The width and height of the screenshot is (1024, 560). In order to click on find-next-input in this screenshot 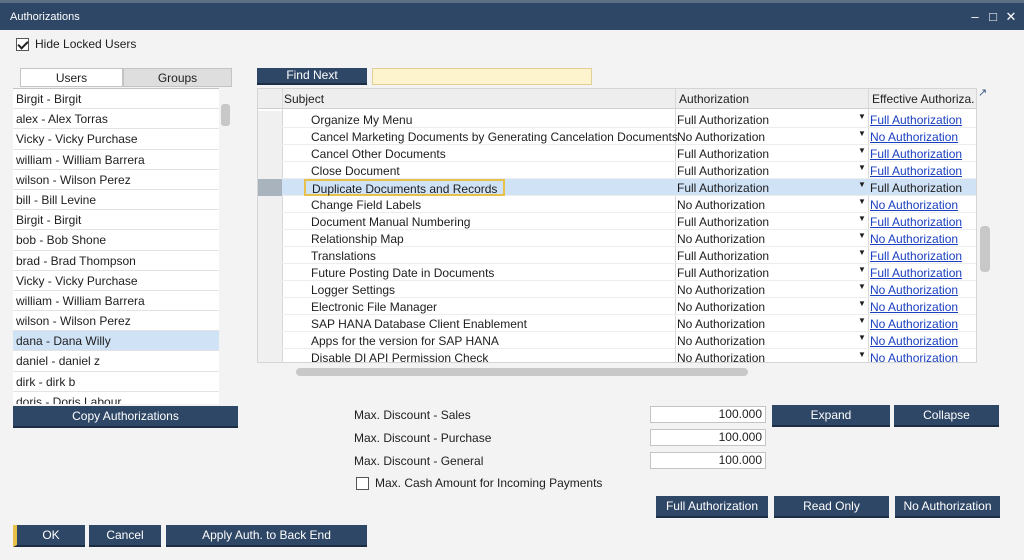, I will do `click(482, 76)`.